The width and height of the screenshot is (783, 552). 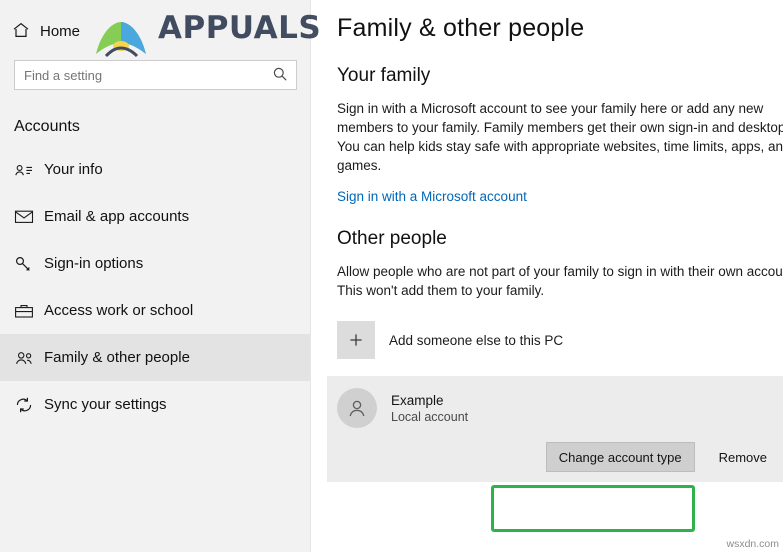 I want to click on page-title: Family & other people, so click(x=461, y=28).